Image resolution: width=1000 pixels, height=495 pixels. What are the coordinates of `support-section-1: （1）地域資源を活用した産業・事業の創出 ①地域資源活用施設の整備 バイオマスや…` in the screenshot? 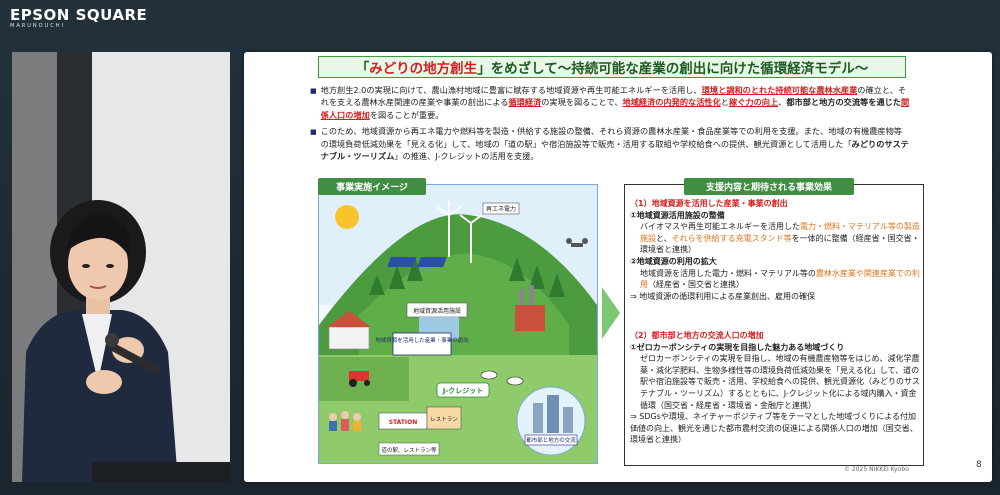 It's located at (775, 250).